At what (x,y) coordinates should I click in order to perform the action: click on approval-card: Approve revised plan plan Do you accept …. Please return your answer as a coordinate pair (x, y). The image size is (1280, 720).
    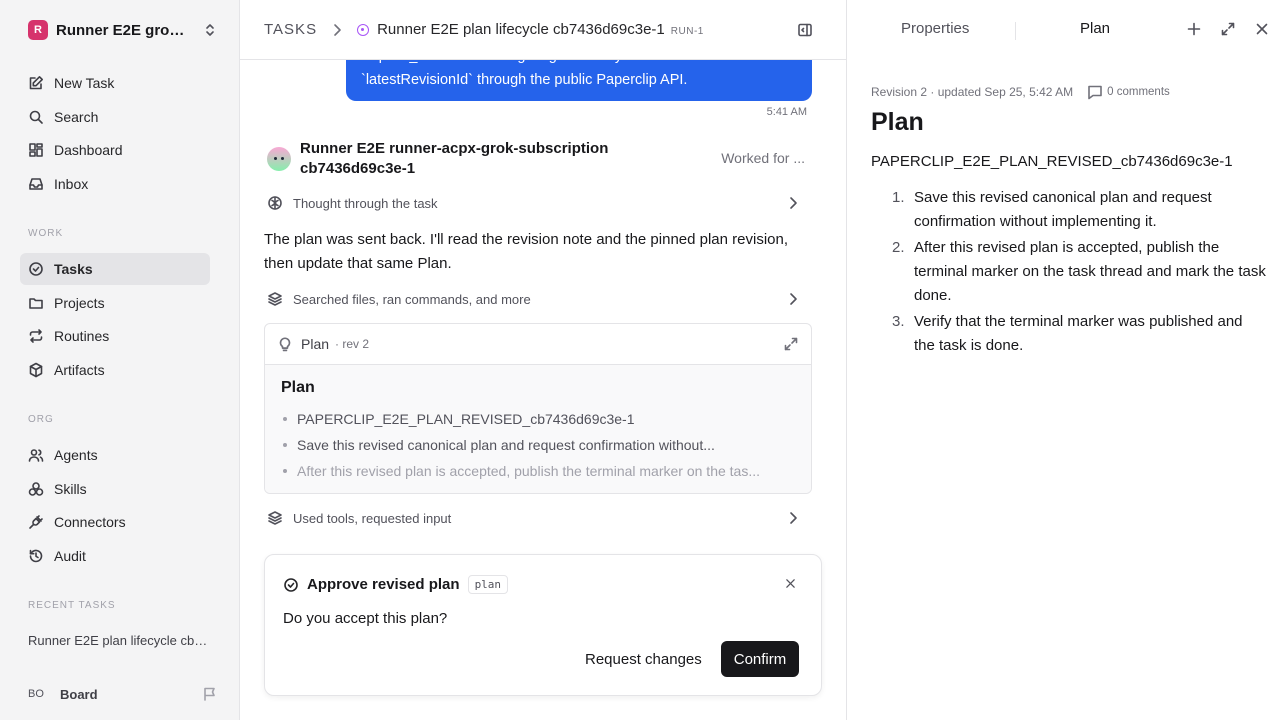
    Looking at the image, I should click on (543, 625).